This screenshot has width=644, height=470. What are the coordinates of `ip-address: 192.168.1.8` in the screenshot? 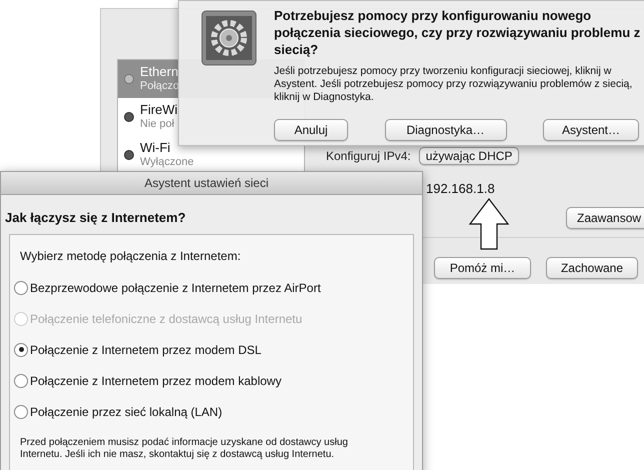 It's located at (460, 189).